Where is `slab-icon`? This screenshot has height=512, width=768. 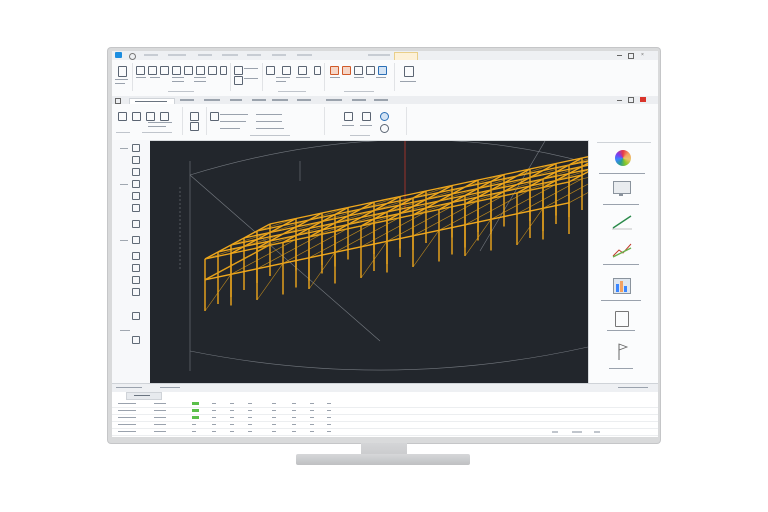 slab-icon is located at coordinates (286, 70).